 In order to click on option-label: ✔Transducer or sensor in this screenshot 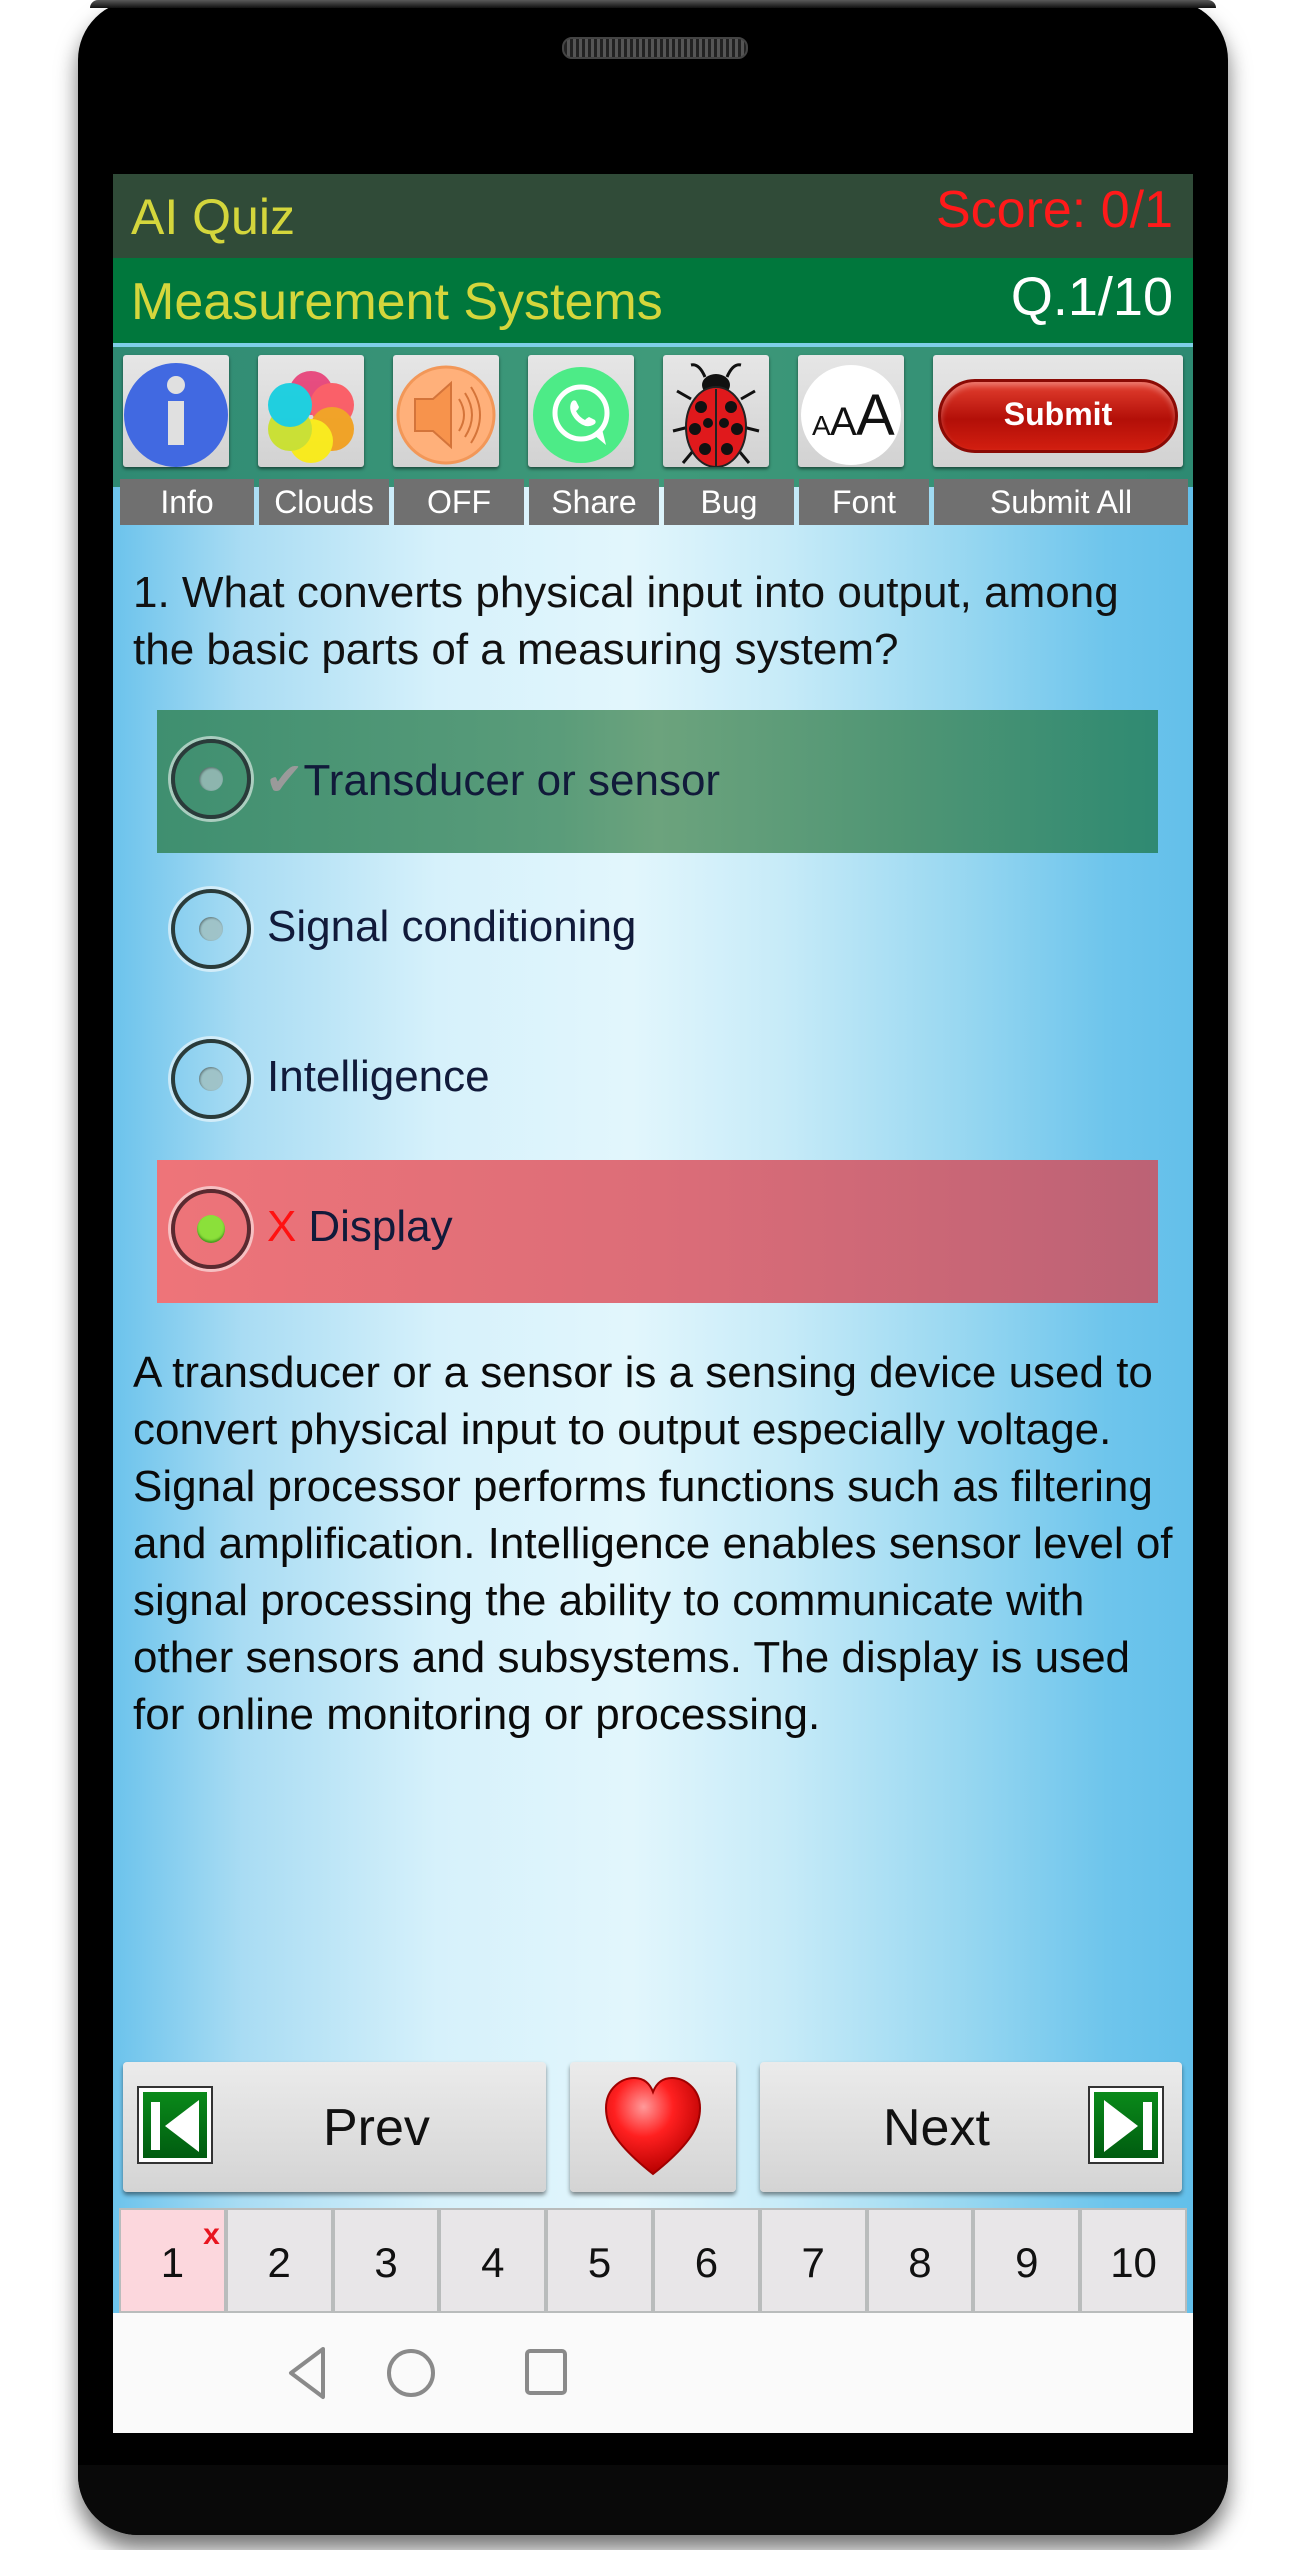, I will do `click(492, 779)`.